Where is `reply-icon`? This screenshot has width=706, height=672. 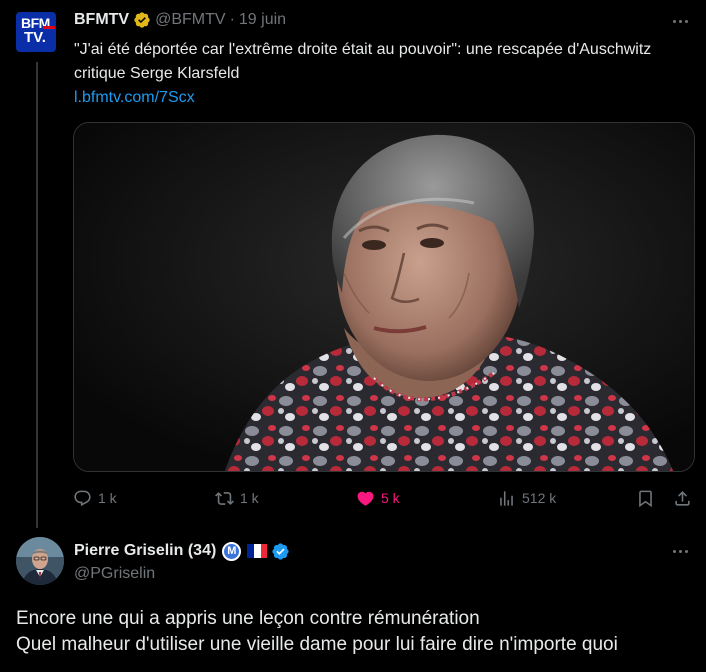 reply-icon is located at coordinates (82, 498).